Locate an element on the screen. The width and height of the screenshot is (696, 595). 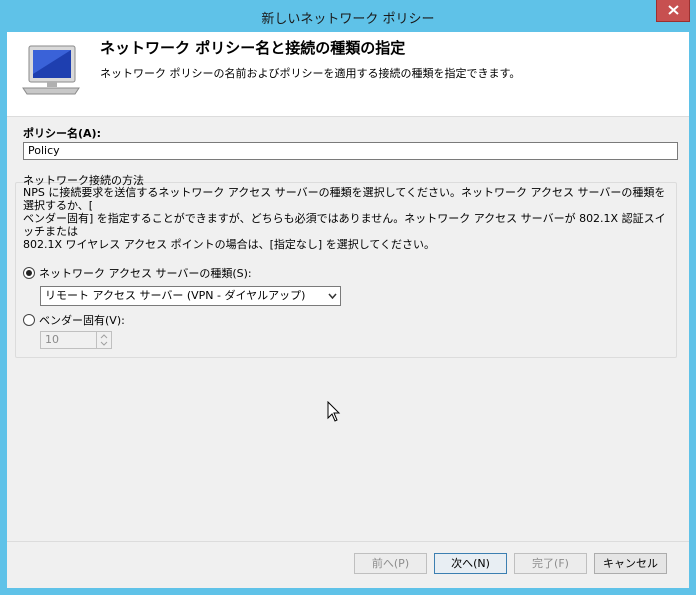
page-title: ネットワーク ポリシー名と接続の種類の指定 is located at coordinates (253, 48).